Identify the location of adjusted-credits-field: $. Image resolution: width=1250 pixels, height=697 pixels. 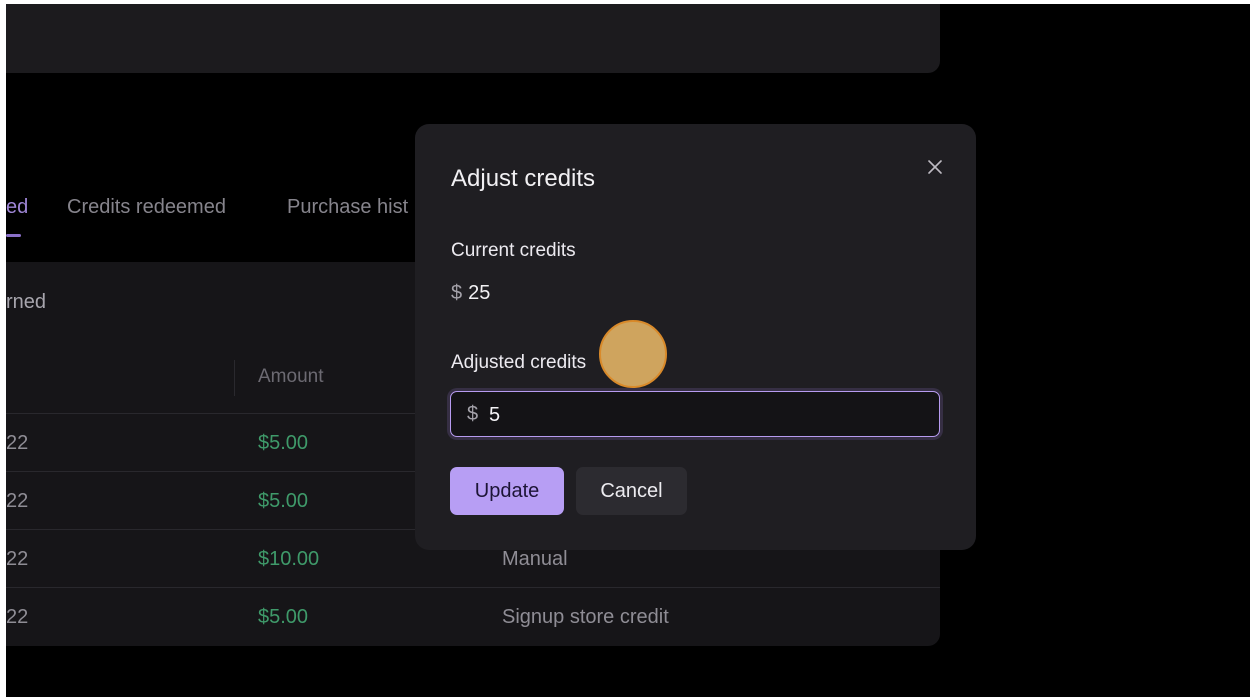
(695, 414).